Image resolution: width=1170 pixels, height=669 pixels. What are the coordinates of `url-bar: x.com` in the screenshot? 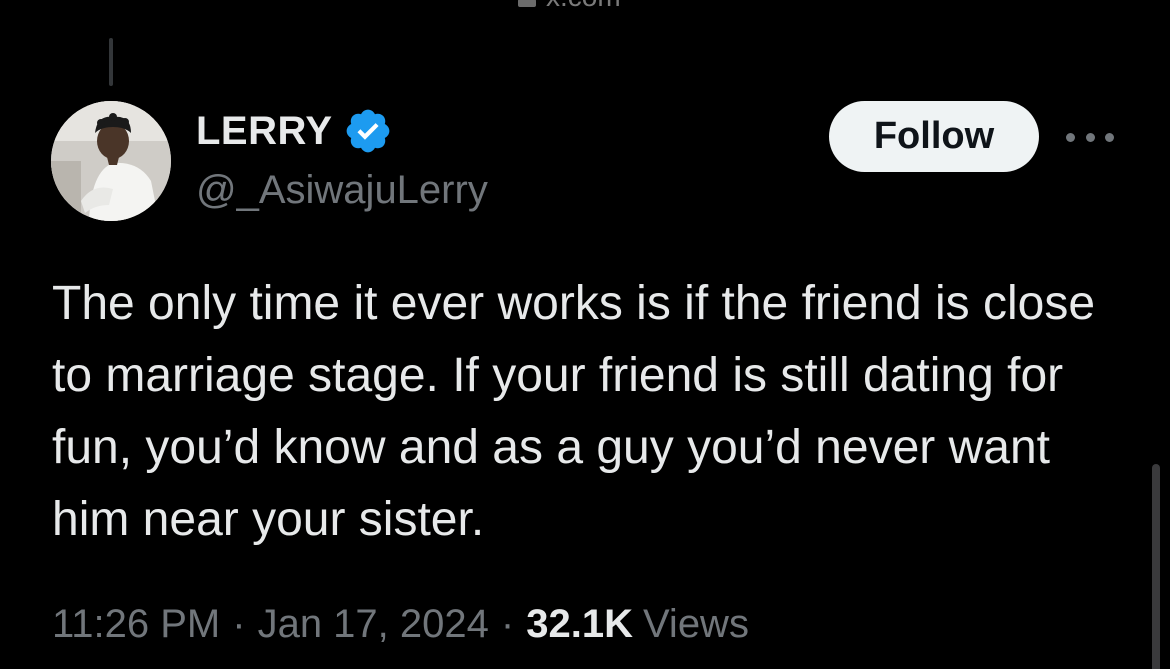 It's located at (569, 5).